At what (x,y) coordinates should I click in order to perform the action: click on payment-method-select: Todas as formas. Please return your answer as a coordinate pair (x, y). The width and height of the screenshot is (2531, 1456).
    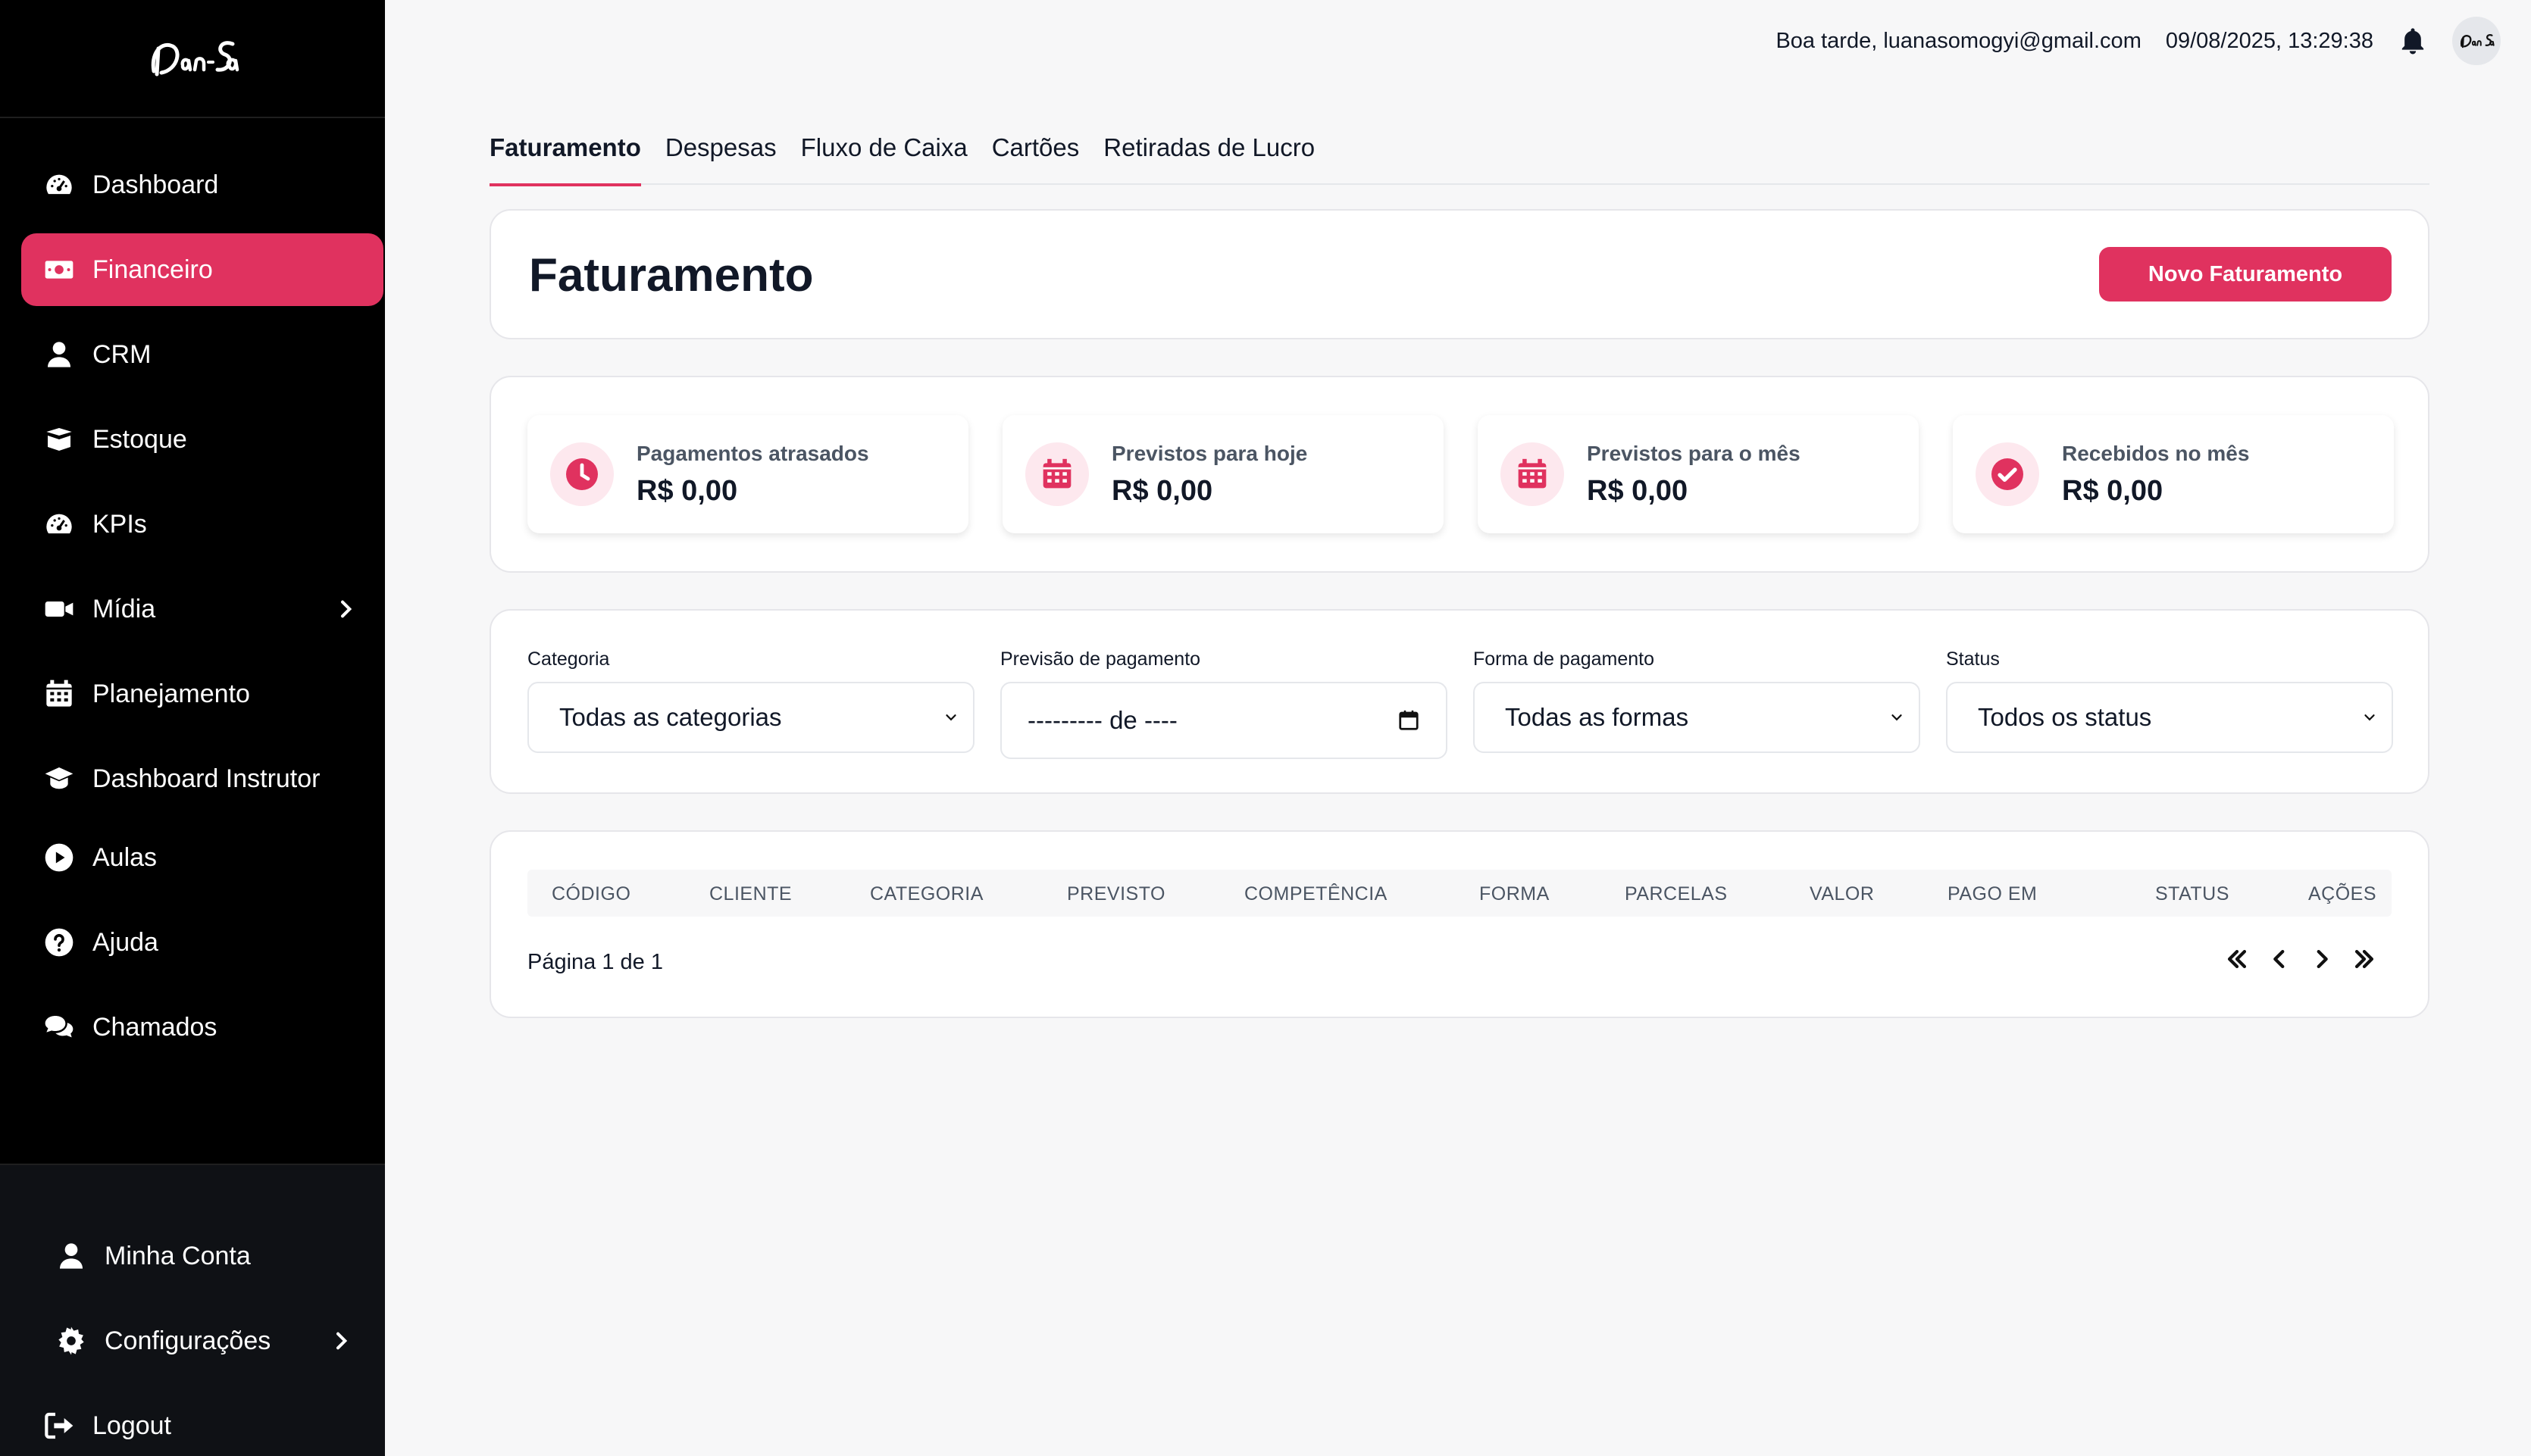
    Looking at the image, I should click on (1696, 717).